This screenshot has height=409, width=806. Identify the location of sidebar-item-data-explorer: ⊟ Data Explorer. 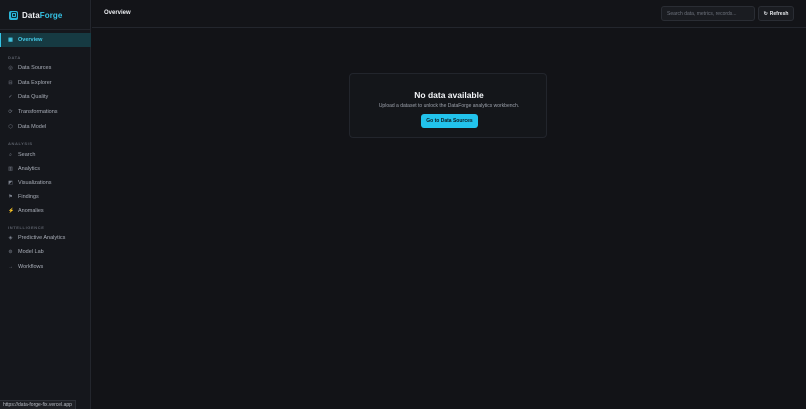
(45, 83).